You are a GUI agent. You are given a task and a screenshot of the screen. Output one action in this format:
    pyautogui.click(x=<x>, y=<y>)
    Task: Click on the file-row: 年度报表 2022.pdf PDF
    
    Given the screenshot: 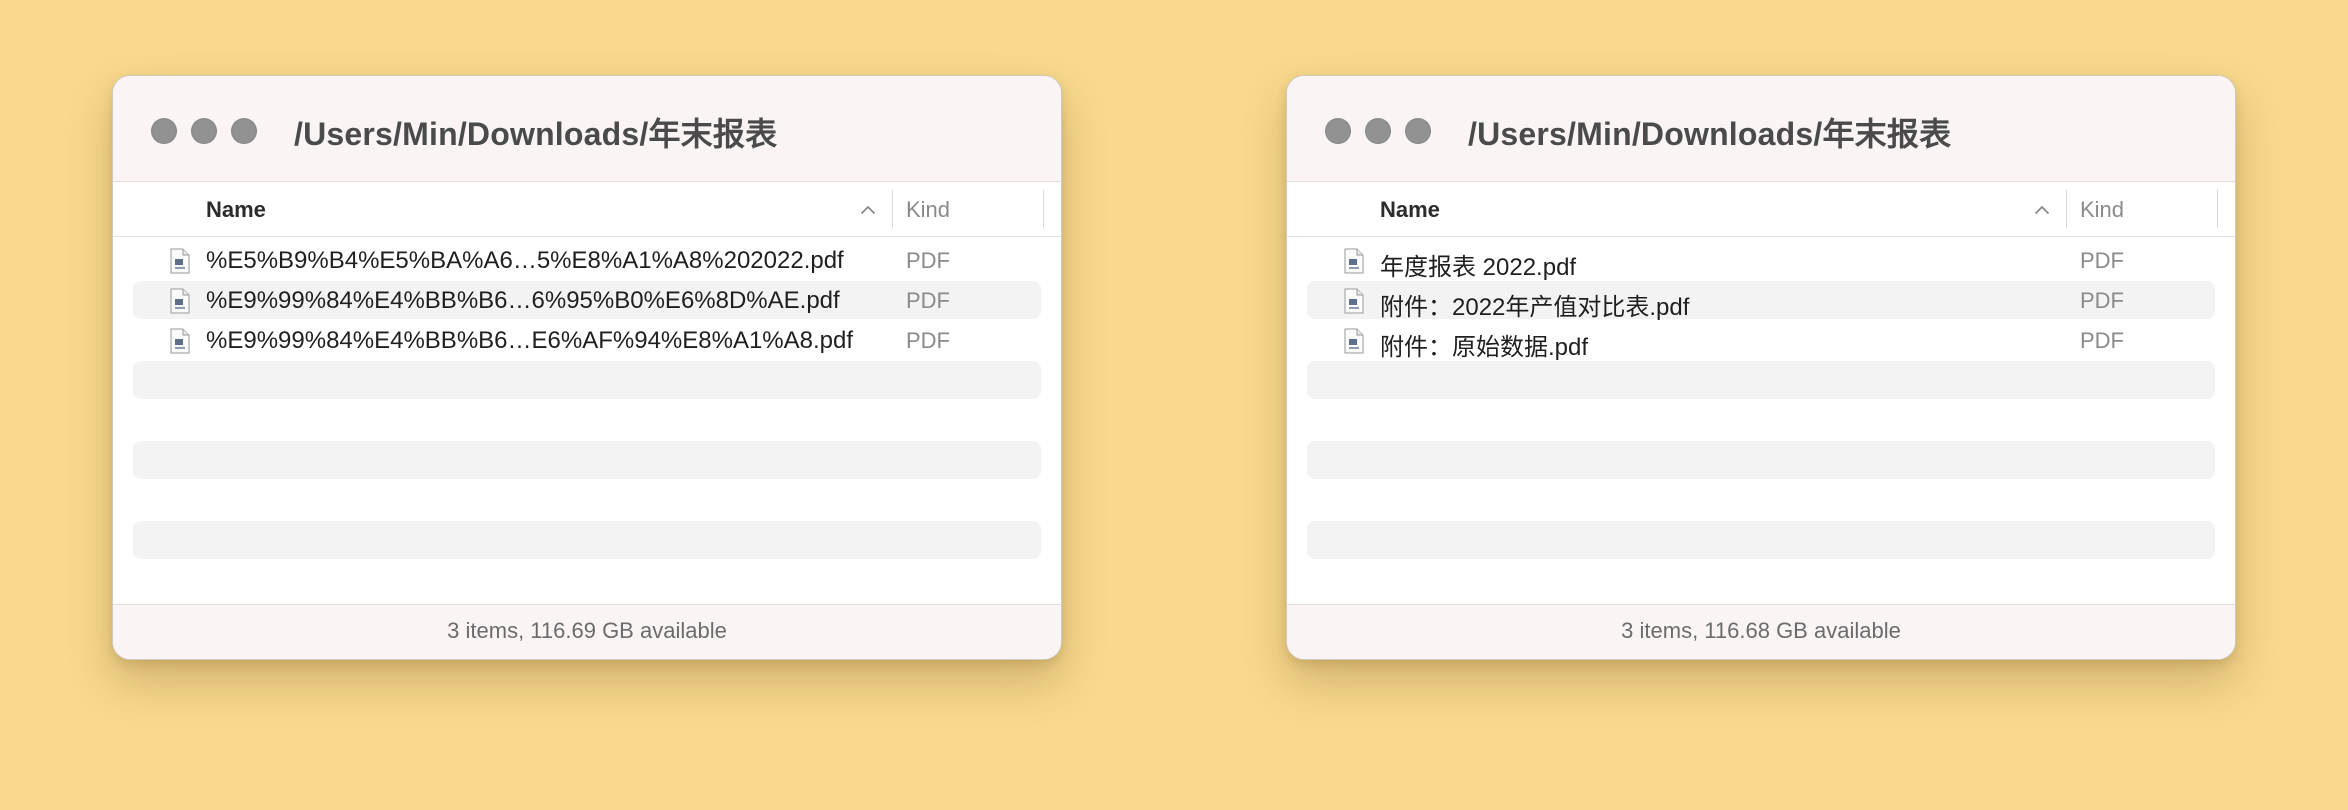 What is the action you would take?
    pyautogui.click(x=1761, y=261)
    